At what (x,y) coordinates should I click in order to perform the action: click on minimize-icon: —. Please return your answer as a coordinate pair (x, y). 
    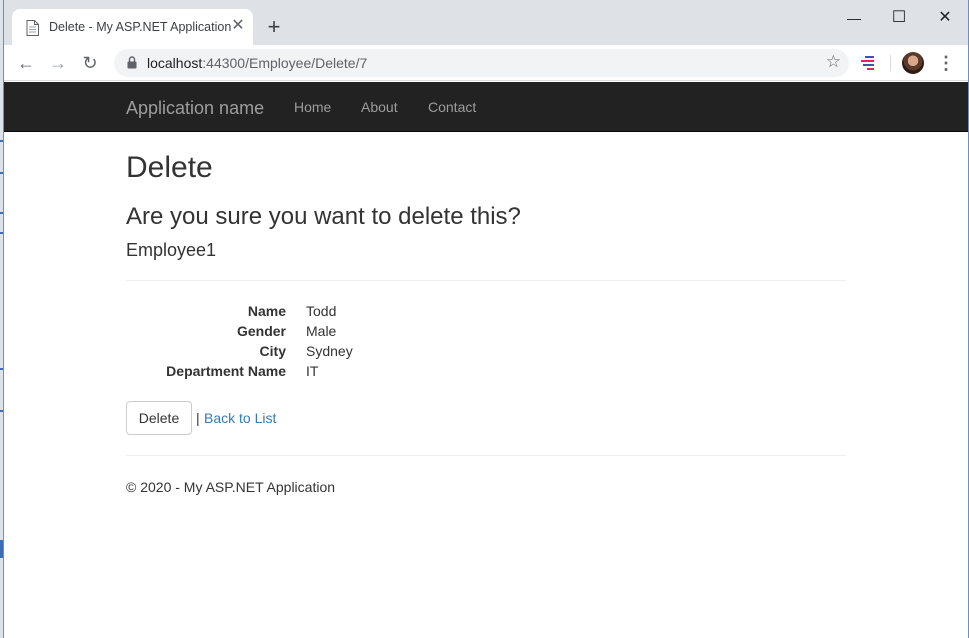
    Looking at the image, I should click on (854, 18).